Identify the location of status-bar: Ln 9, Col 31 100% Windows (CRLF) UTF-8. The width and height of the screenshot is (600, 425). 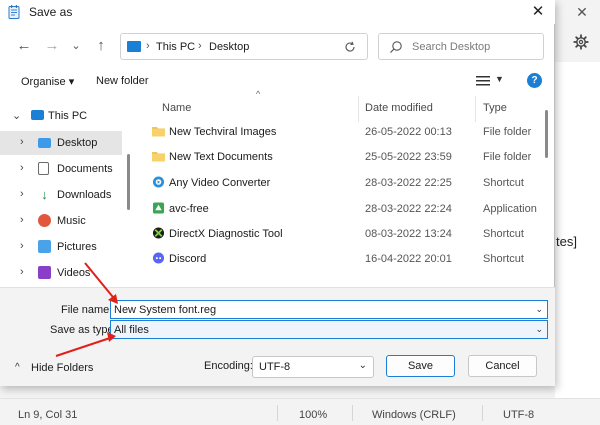
(300, 411).